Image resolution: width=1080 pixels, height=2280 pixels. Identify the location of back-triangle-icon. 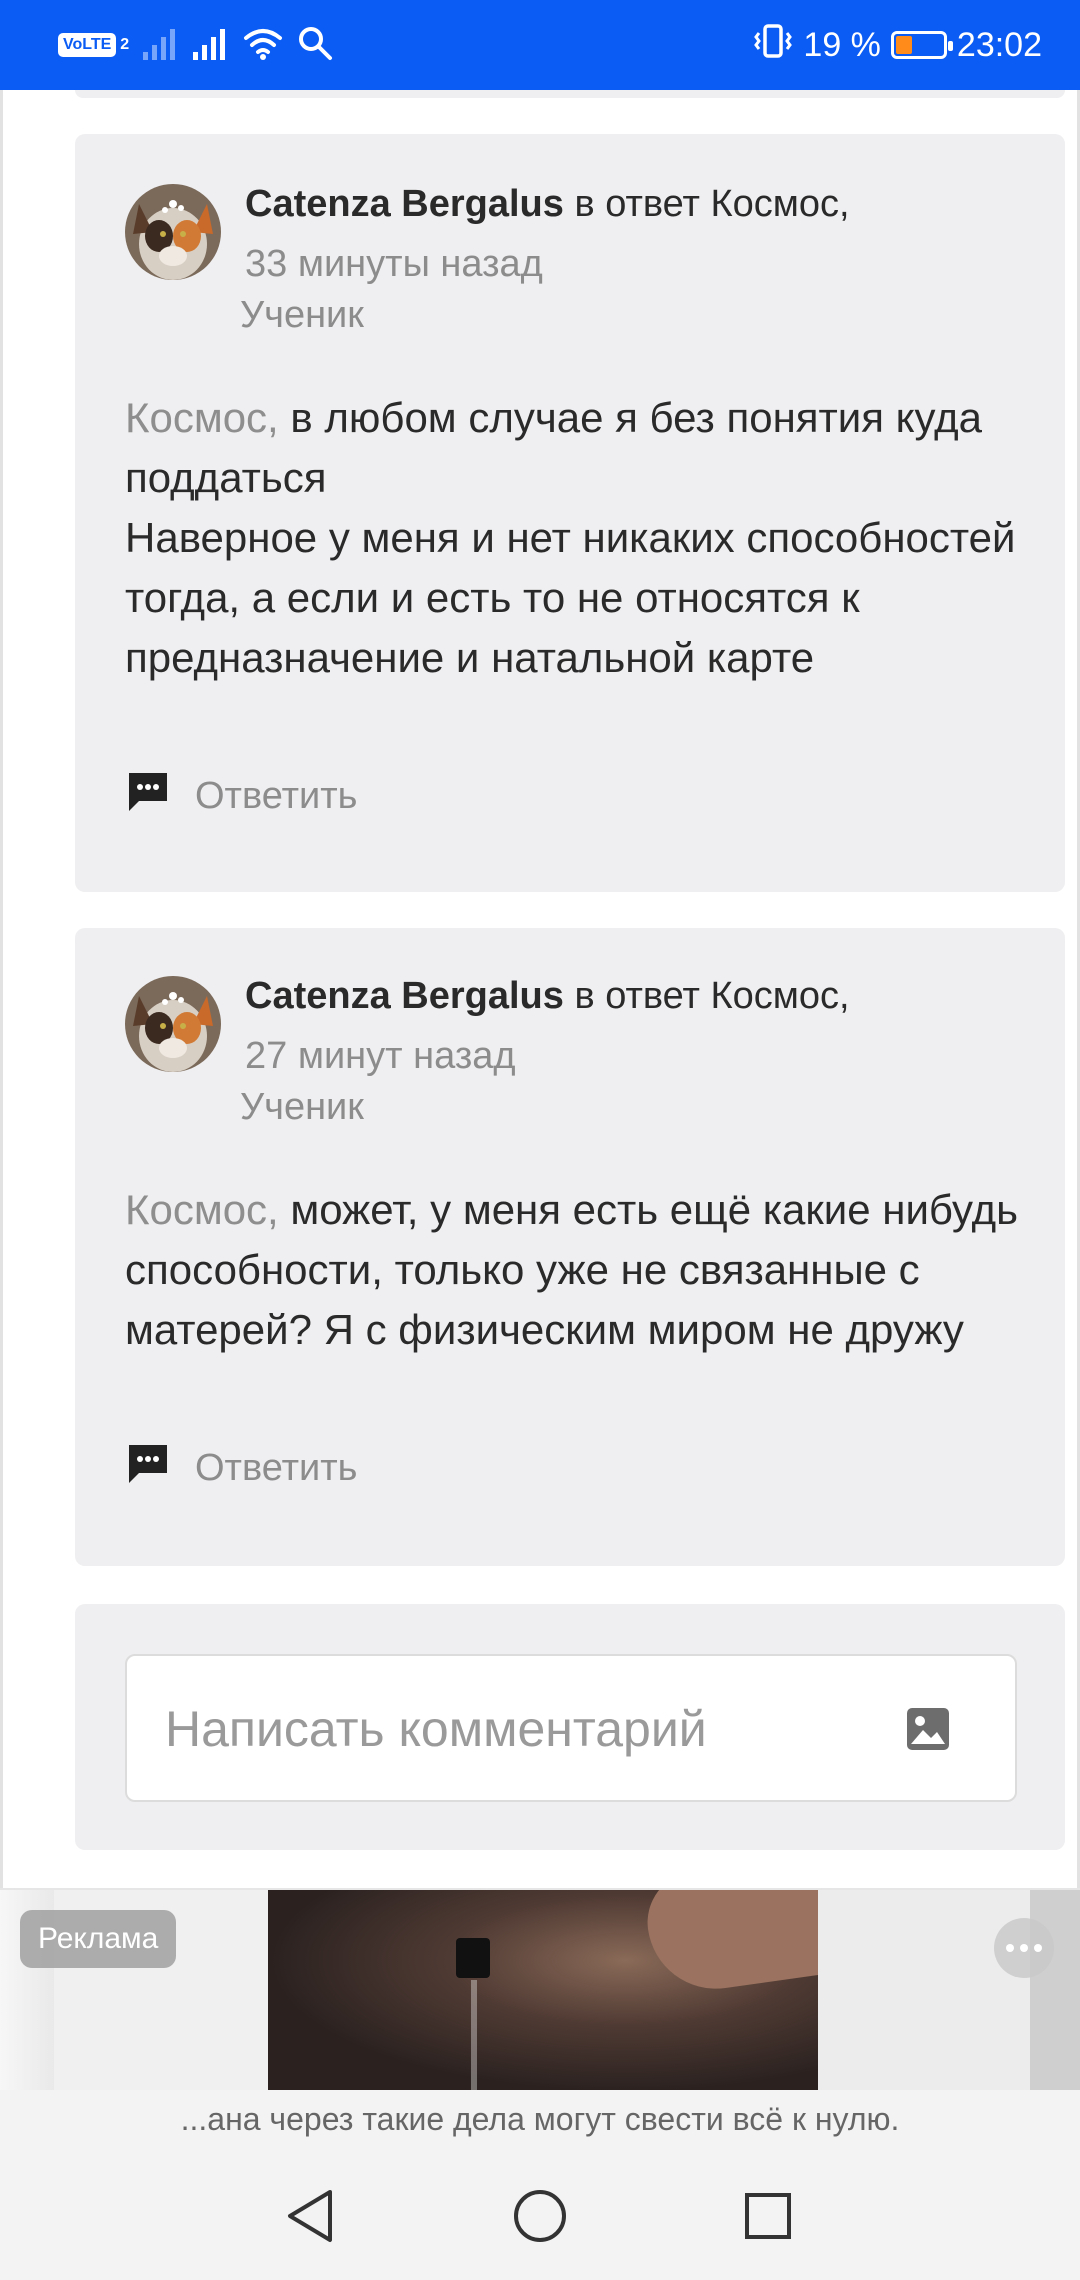
(310, 2216).